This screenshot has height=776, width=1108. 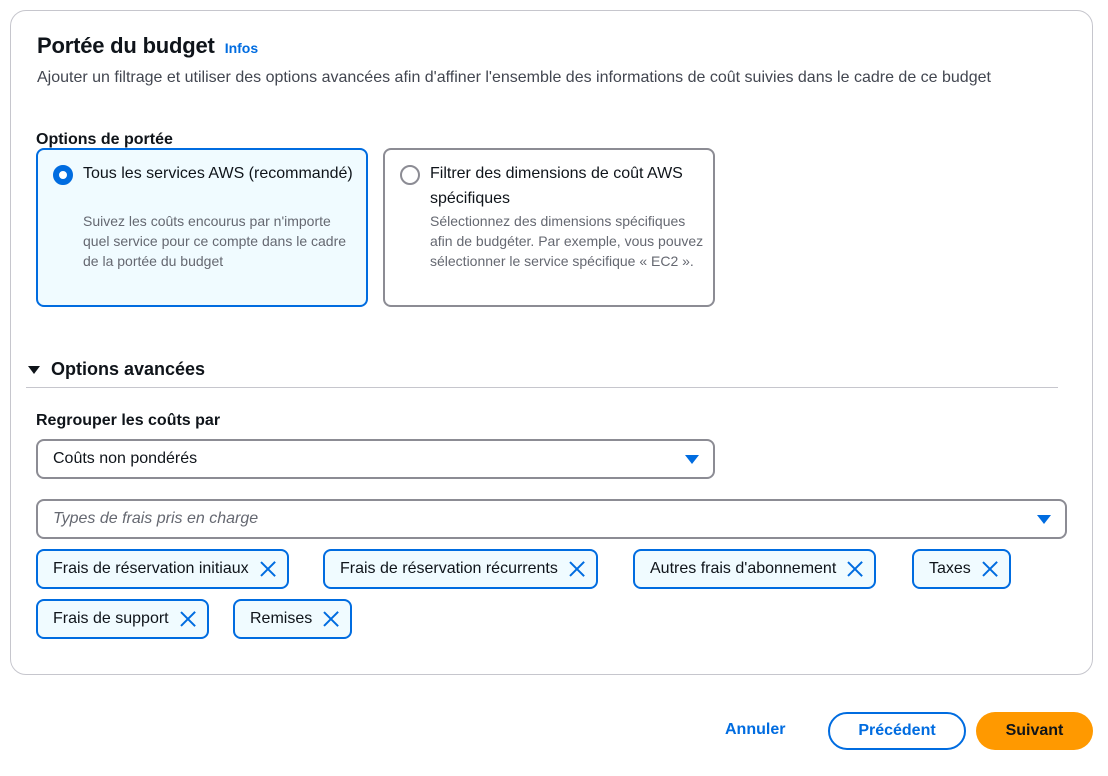 I want to click on token-label: Remises, so click(x=281, y=618).